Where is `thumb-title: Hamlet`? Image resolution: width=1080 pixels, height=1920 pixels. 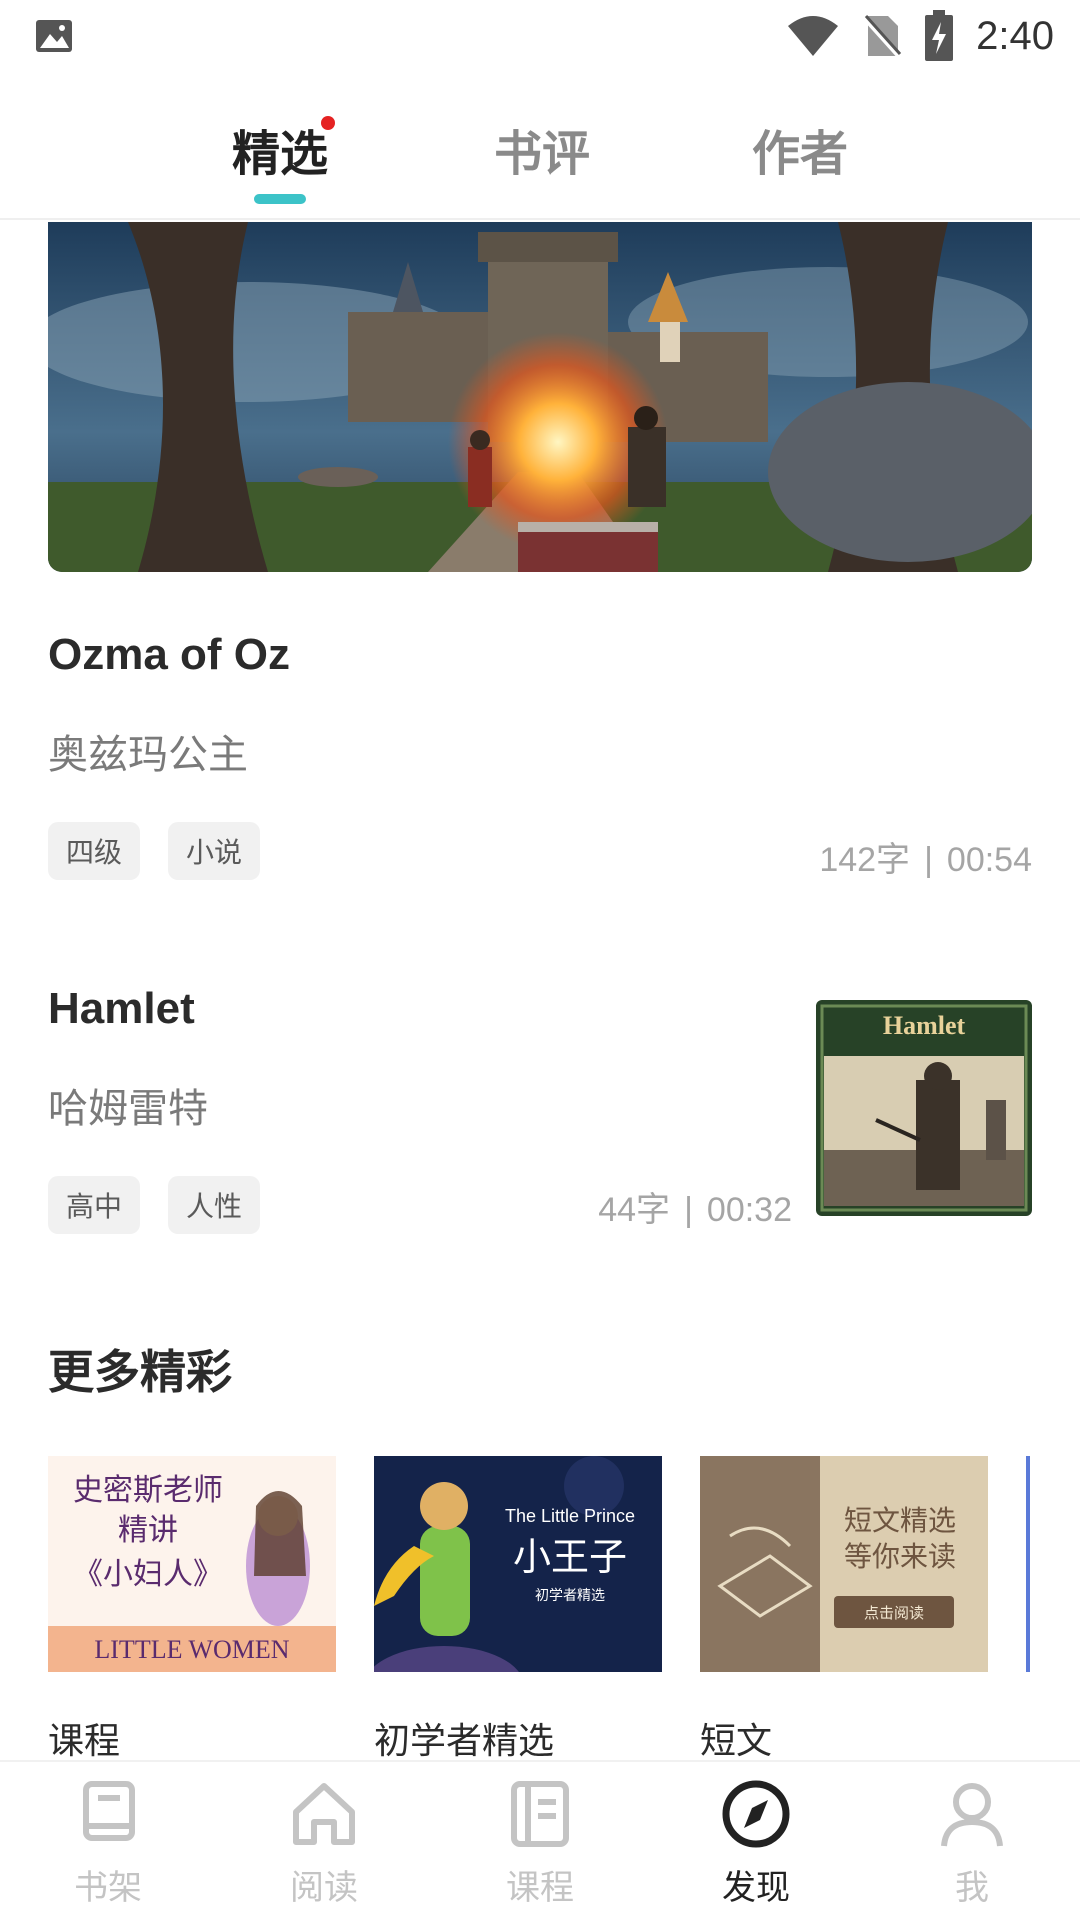
thumb-title: Hamlet is located at coordinates (924, 1025).